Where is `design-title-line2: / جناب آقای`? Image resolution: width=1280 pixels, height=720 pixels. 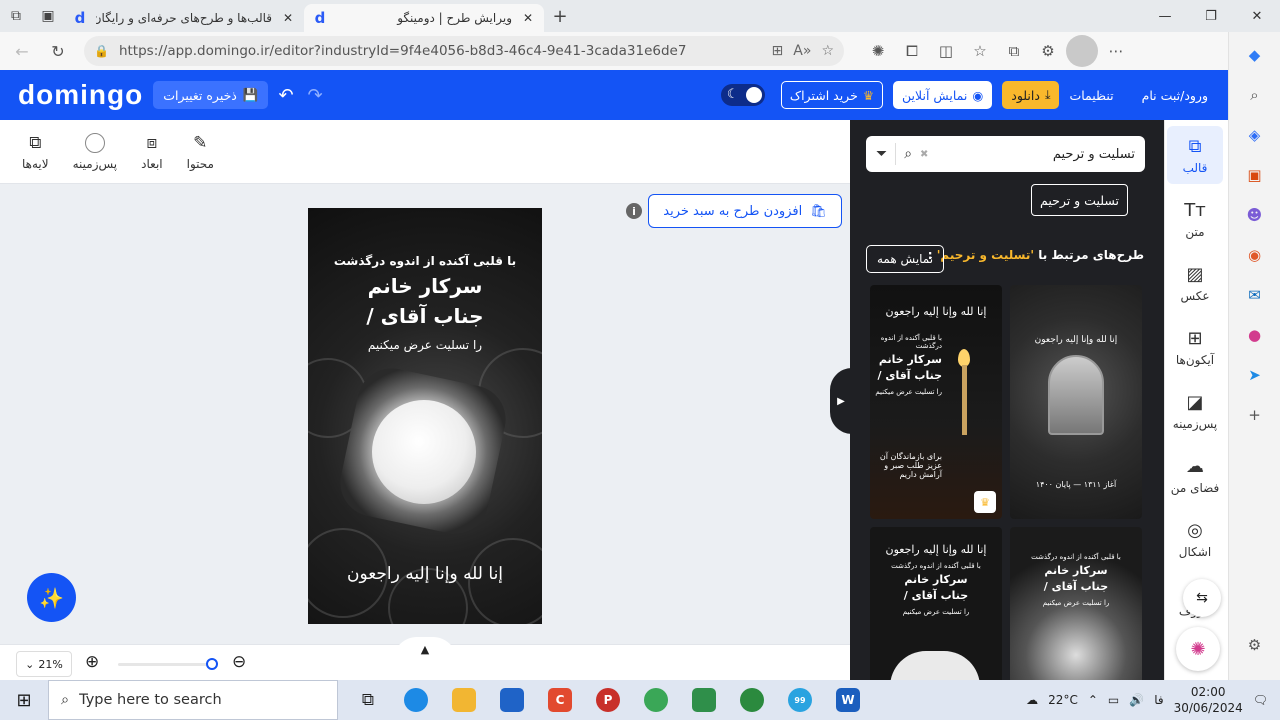
design-title-line2: / جناب آقای is located at coordinates (425, 316).